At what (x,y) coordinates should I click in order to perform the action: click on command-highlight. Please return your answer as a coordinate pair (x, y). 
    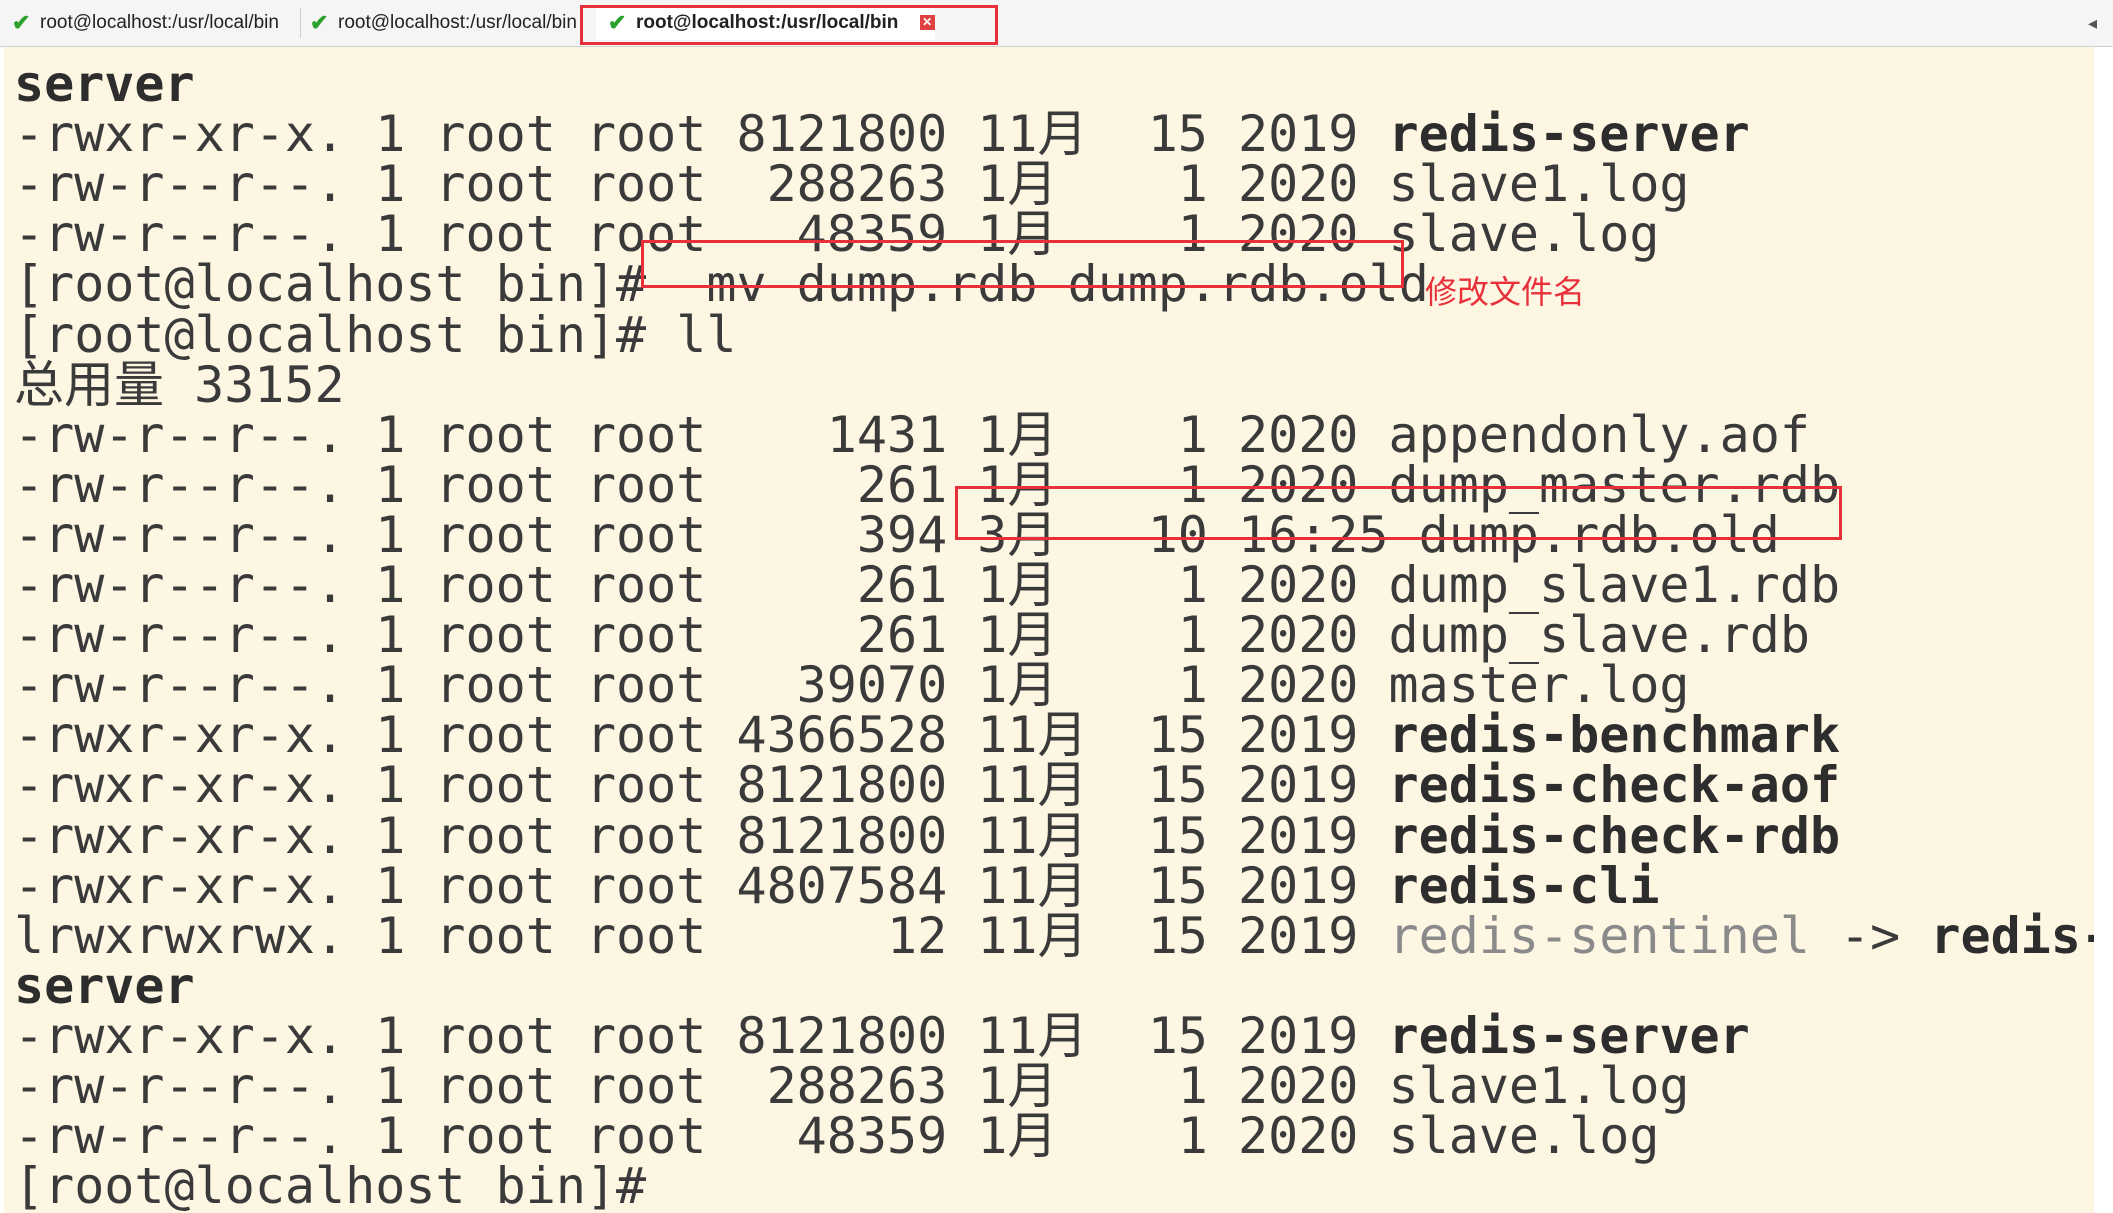
    Looking at the image, I should click on (1022, 264).